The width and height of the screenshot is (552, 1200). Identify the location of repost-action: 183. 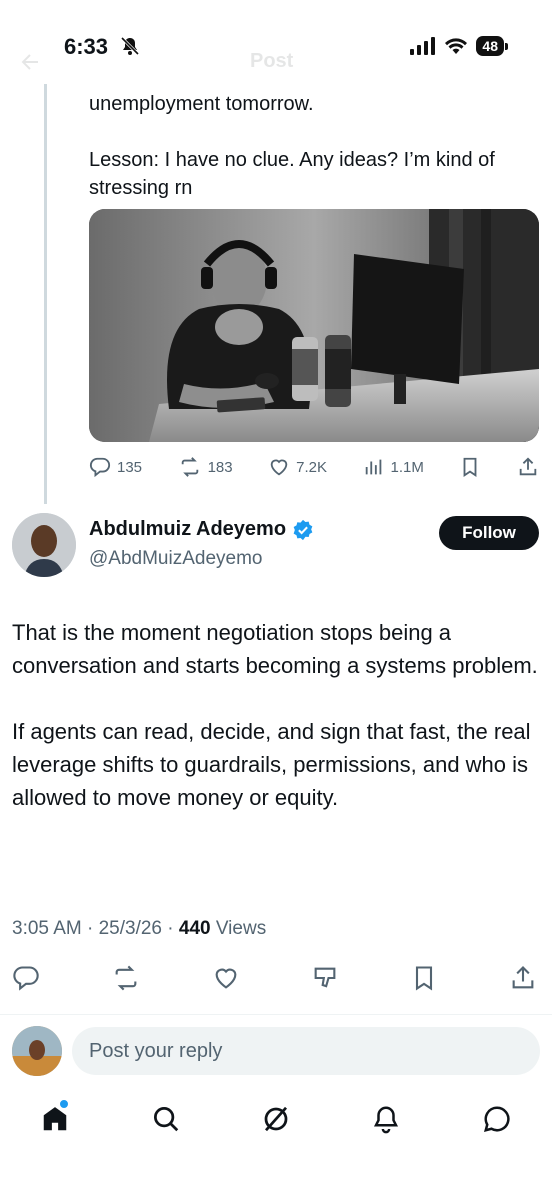
(205, 467).